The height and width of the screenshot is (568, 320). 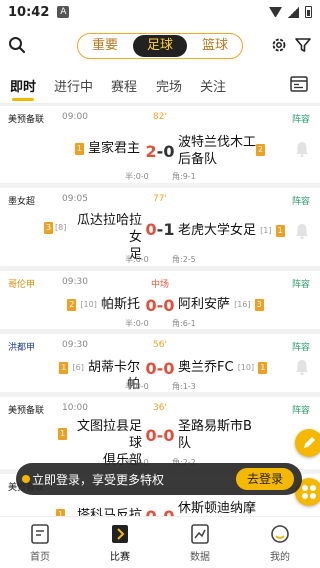 I want to click on corner-count: 角:2-5, so click(x=184, y=259).